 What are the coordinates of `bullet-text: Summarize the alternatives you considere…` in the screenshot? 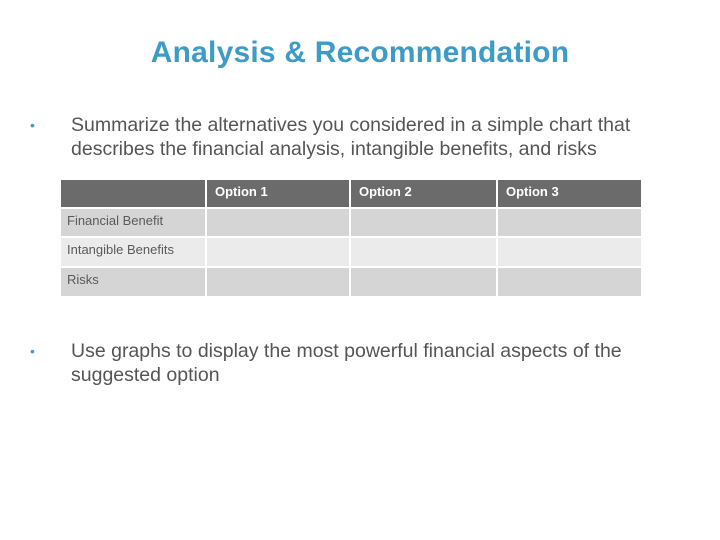 It's located at (351, 137).